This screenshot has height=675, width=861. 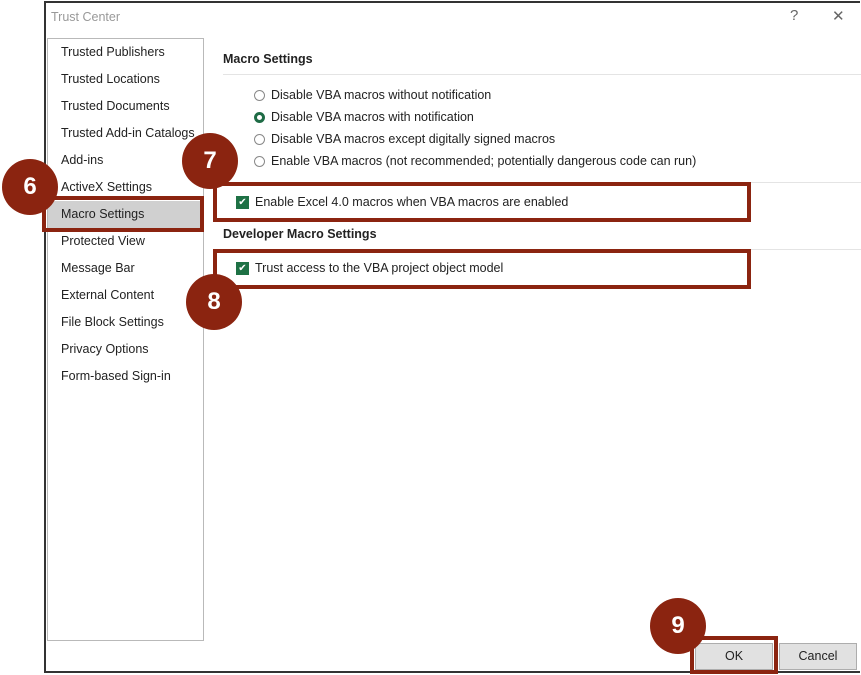 I want to click on sidebar-item-form-based-sign-in: Form-based Sign-in, so click(x=125, y=376).